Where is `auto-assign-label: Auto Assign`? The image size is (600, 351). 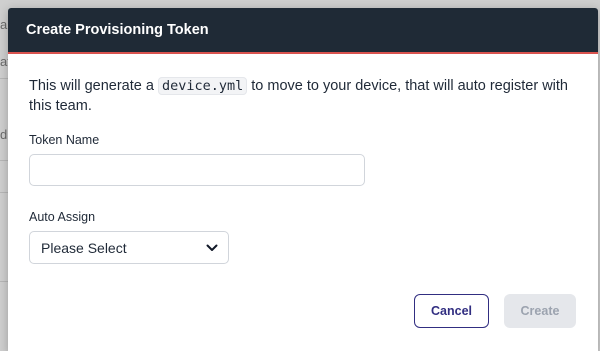
auto-assign-label: Auto Assign is located at coordinates (62, 217).